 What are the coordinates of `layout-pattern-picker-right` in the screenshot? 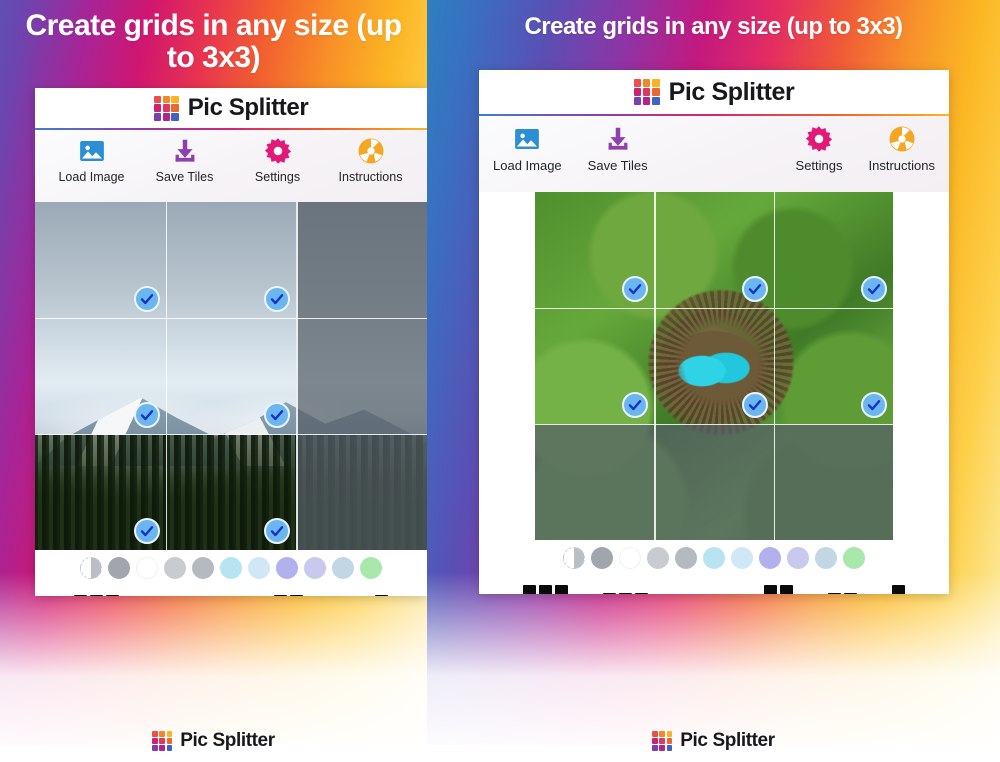 It's located at (714, 585).